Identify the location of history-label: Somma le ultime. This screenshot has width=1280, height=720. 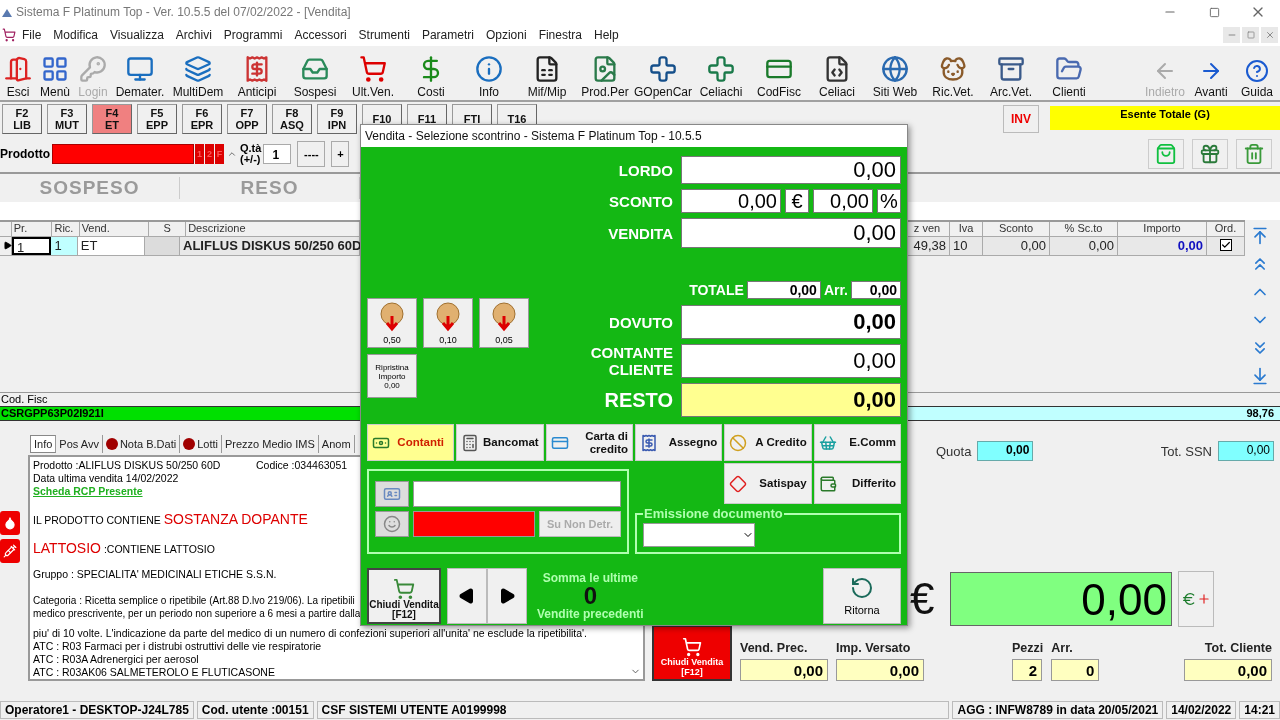
(590, 578).